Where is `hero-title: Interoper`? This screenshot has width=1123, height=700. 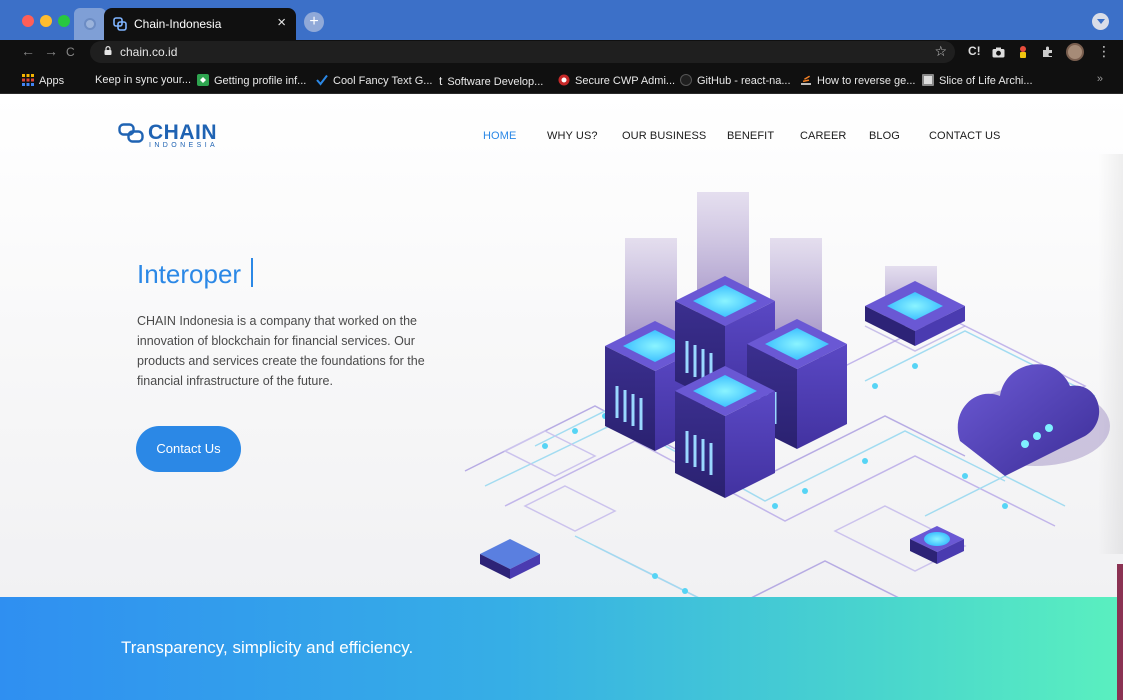 hero-title: Interoper is located at coordinates (189, 274).